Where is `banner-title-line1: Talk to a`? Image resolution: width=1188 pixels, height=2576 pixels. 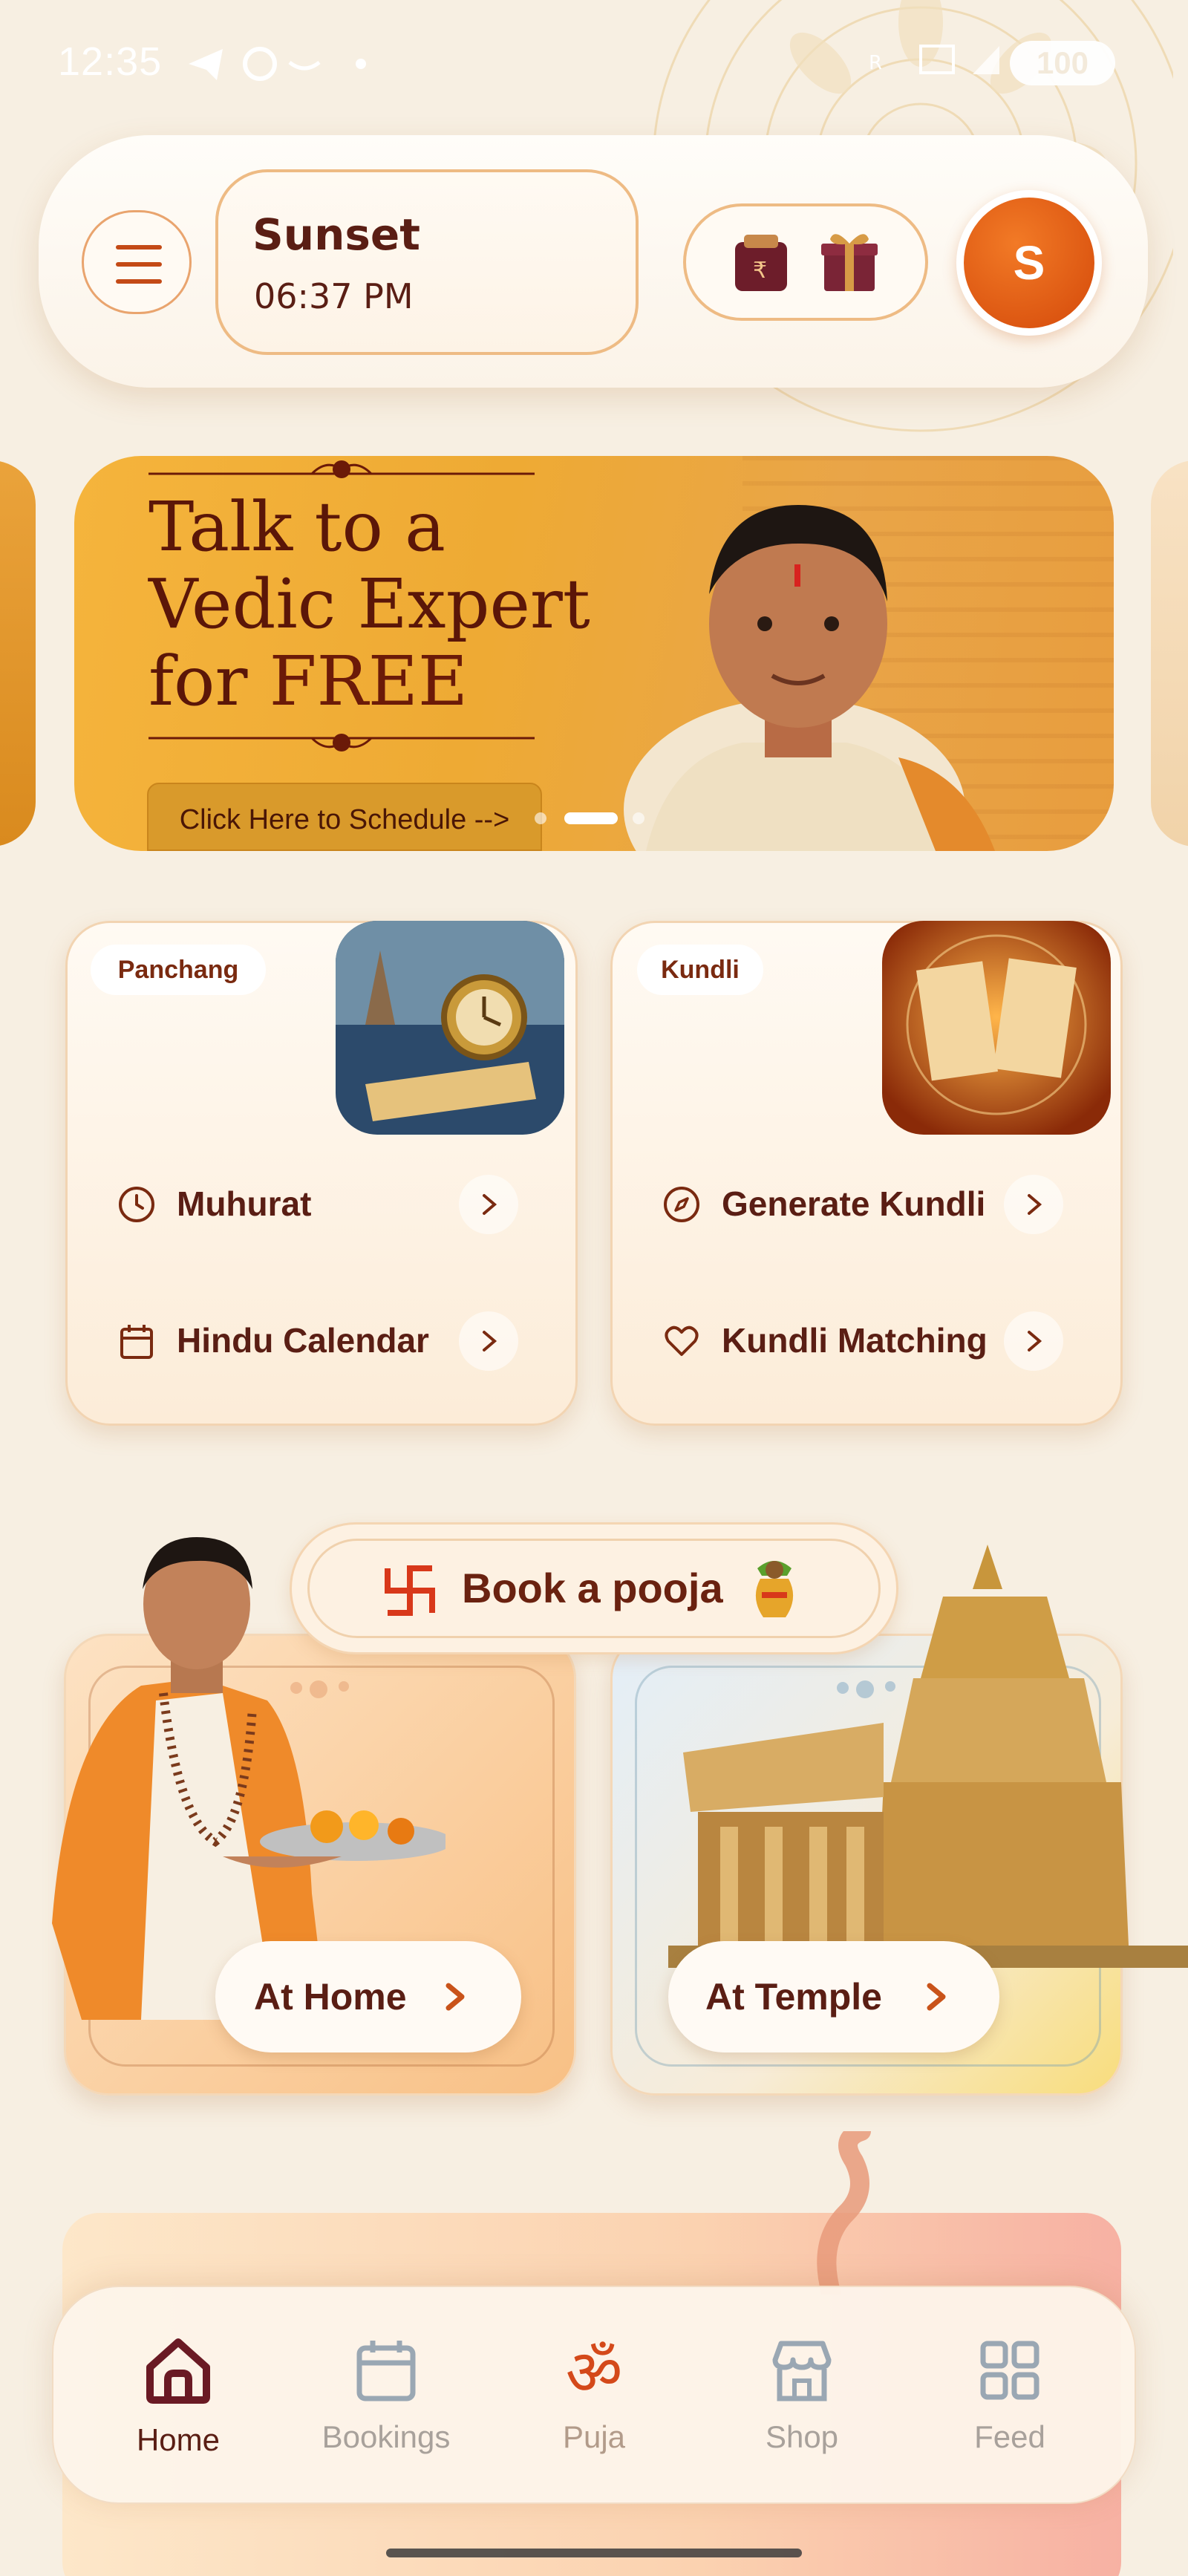
banner-title-line1: Talk to a is located at coordinates (297, 527).